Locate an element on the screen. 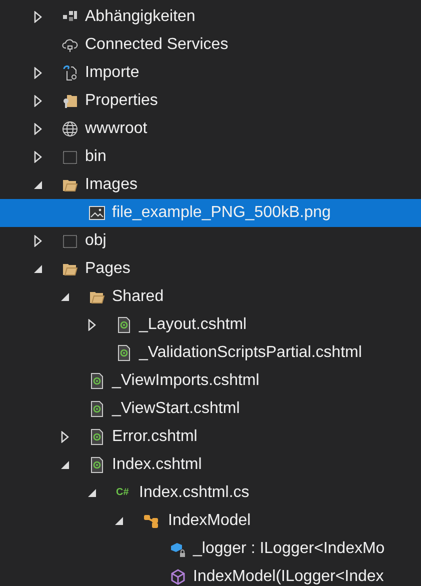 This screenshot has height=586, width=421. item-label: _Layout.cshtml is located at coordinates (193, 325).